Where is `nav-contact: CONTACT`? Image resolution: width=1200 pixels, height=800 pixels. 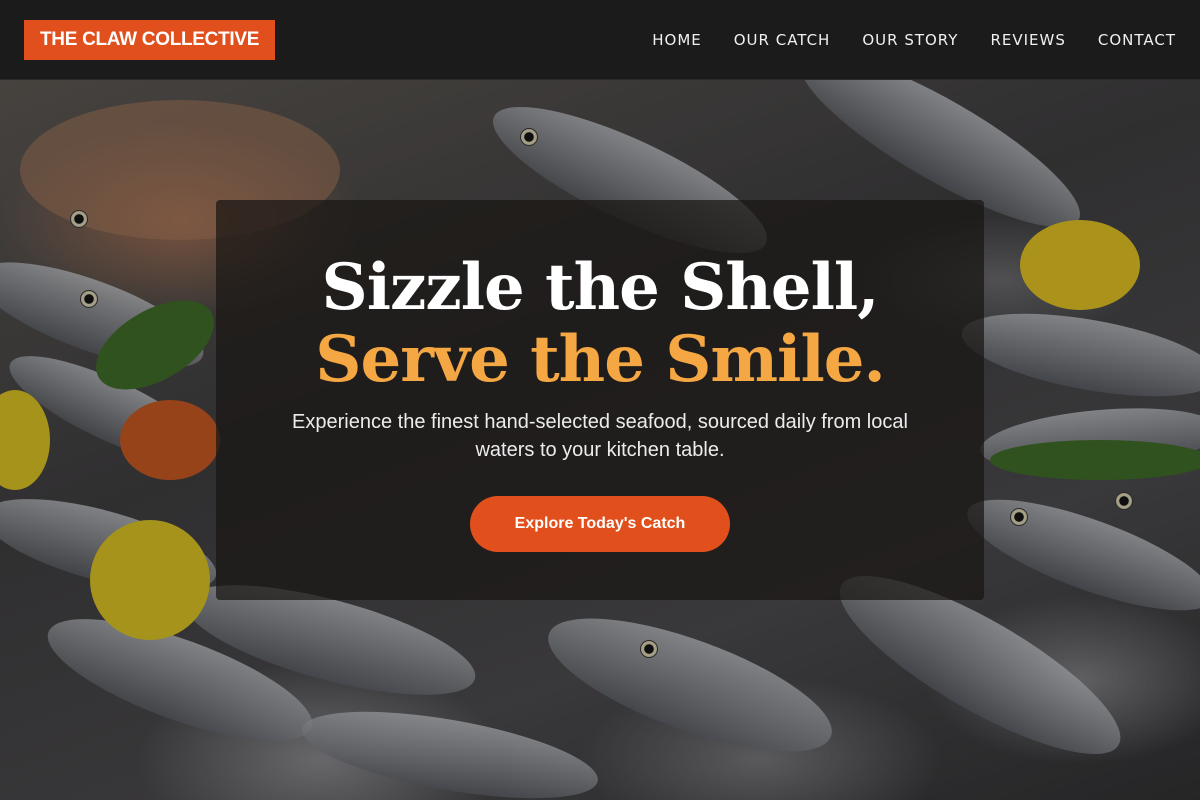 nav-contact: CONTACT is located at coordinates (1137, 40).